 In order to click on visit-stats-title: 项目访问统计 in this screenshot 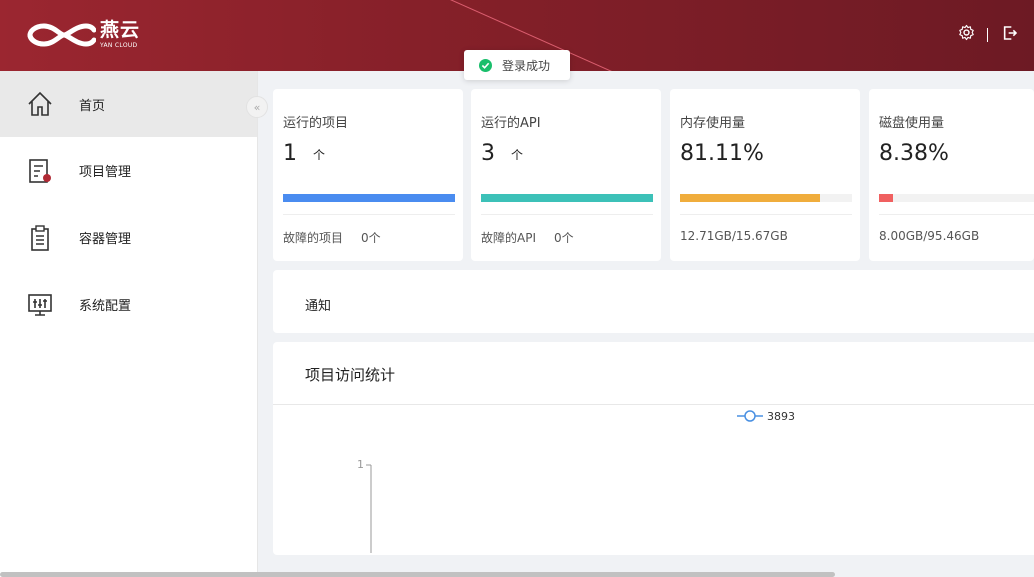, I will do `click(350, 375)`.